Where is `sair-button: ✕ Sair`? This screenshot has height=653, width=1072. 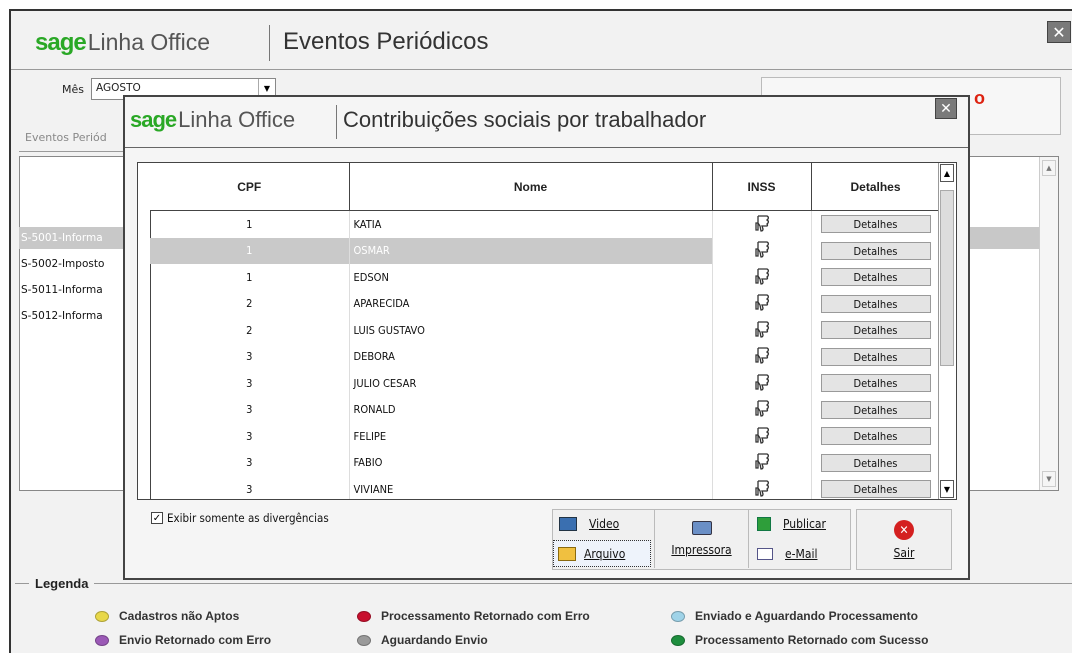
sair-button: ✕ Sair is located at coordinates (904, 539).